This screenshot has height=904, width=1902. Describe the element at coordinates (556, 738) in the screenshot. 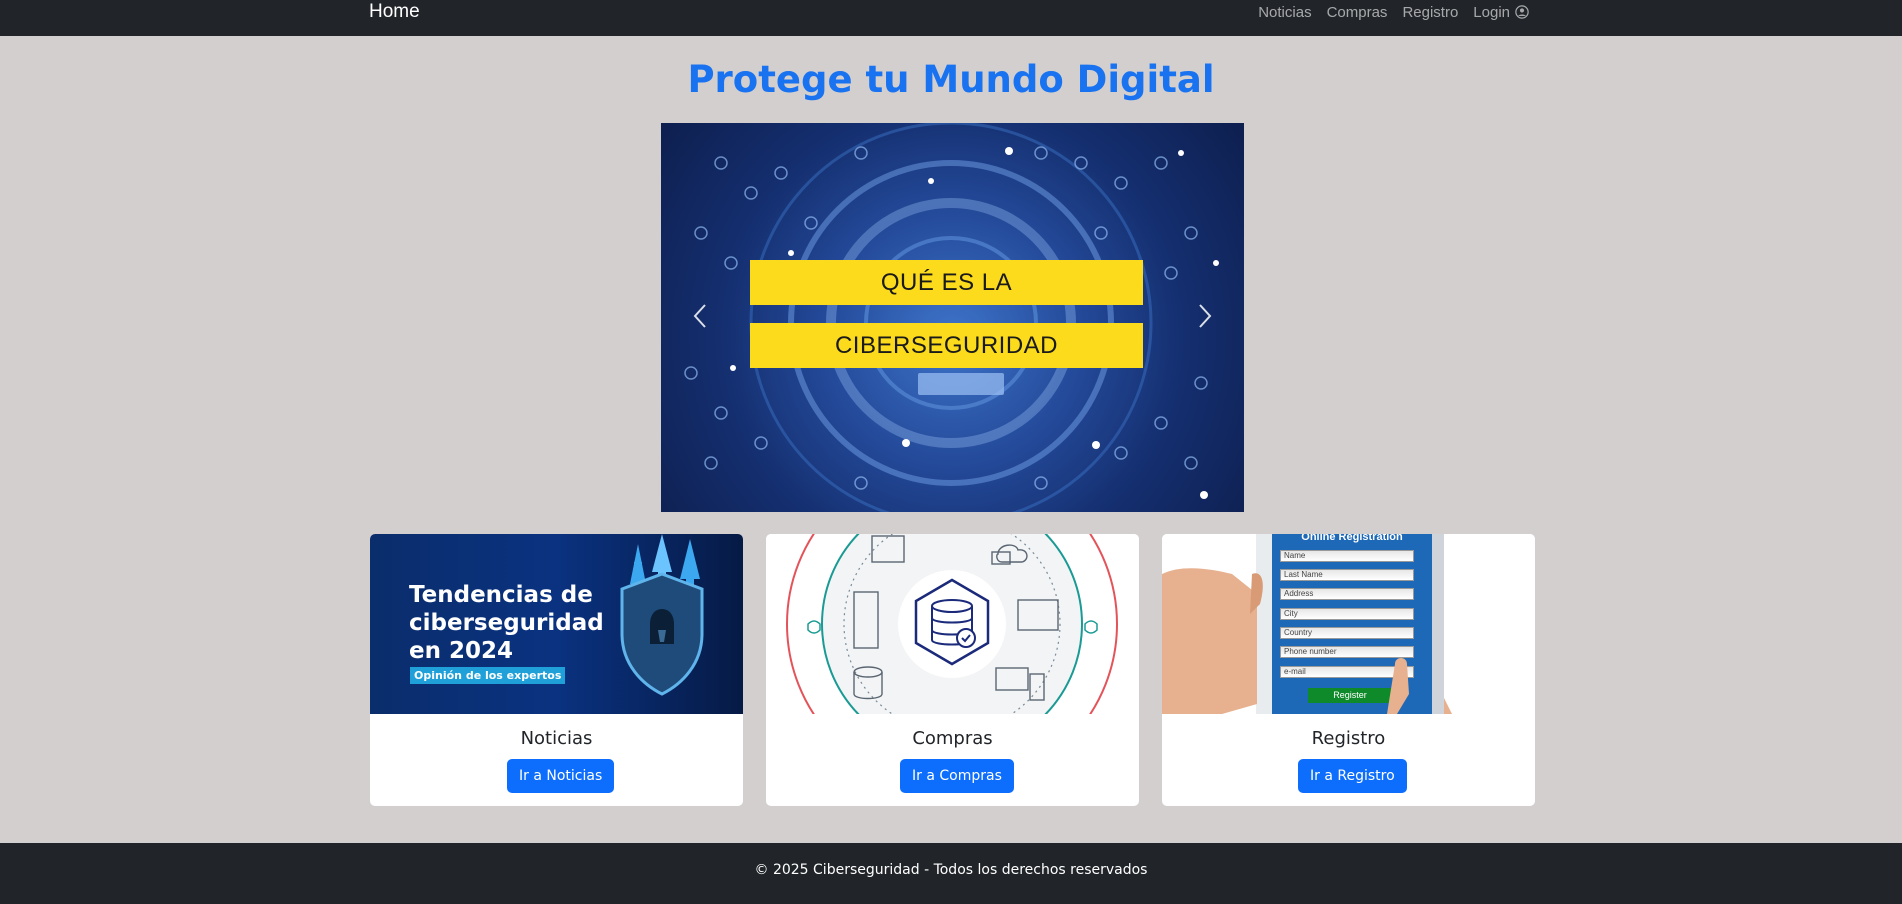

I see `card-title: Noticias` at that location.